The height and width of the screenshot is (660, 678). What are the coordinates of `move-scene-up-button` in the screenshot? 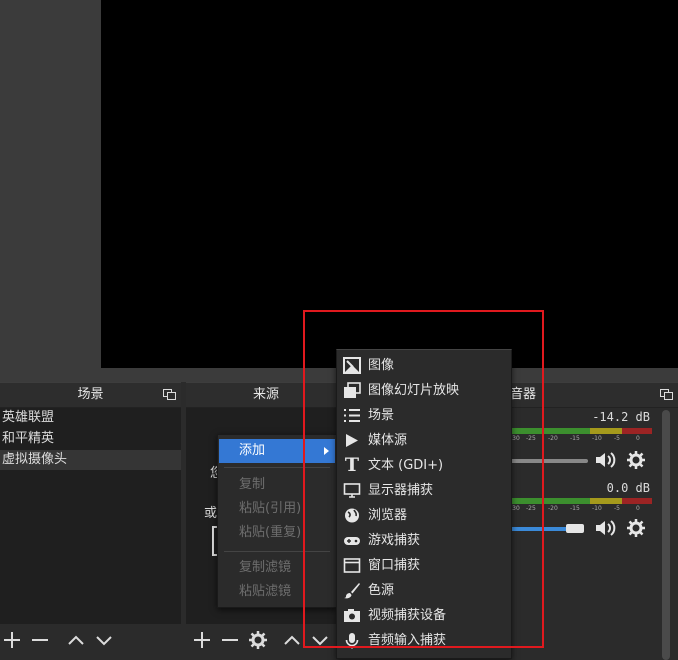 It's located at (76, 640).